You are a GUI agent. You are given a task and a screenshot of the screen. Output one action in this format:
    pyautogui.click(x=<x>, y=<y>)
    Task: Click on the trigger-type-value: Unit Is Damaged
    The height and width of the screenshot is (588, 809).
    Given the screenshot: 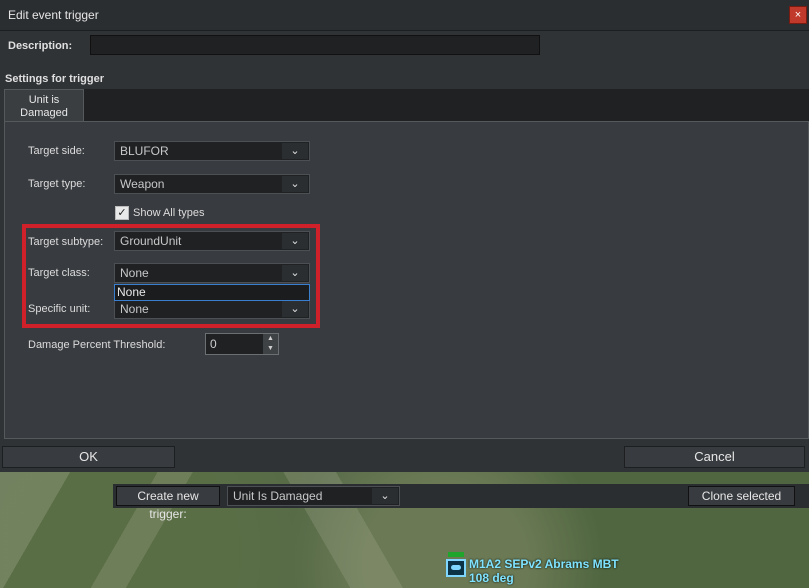 What is the action you would take?
    pyautogui.click(x=278, y=496)
    